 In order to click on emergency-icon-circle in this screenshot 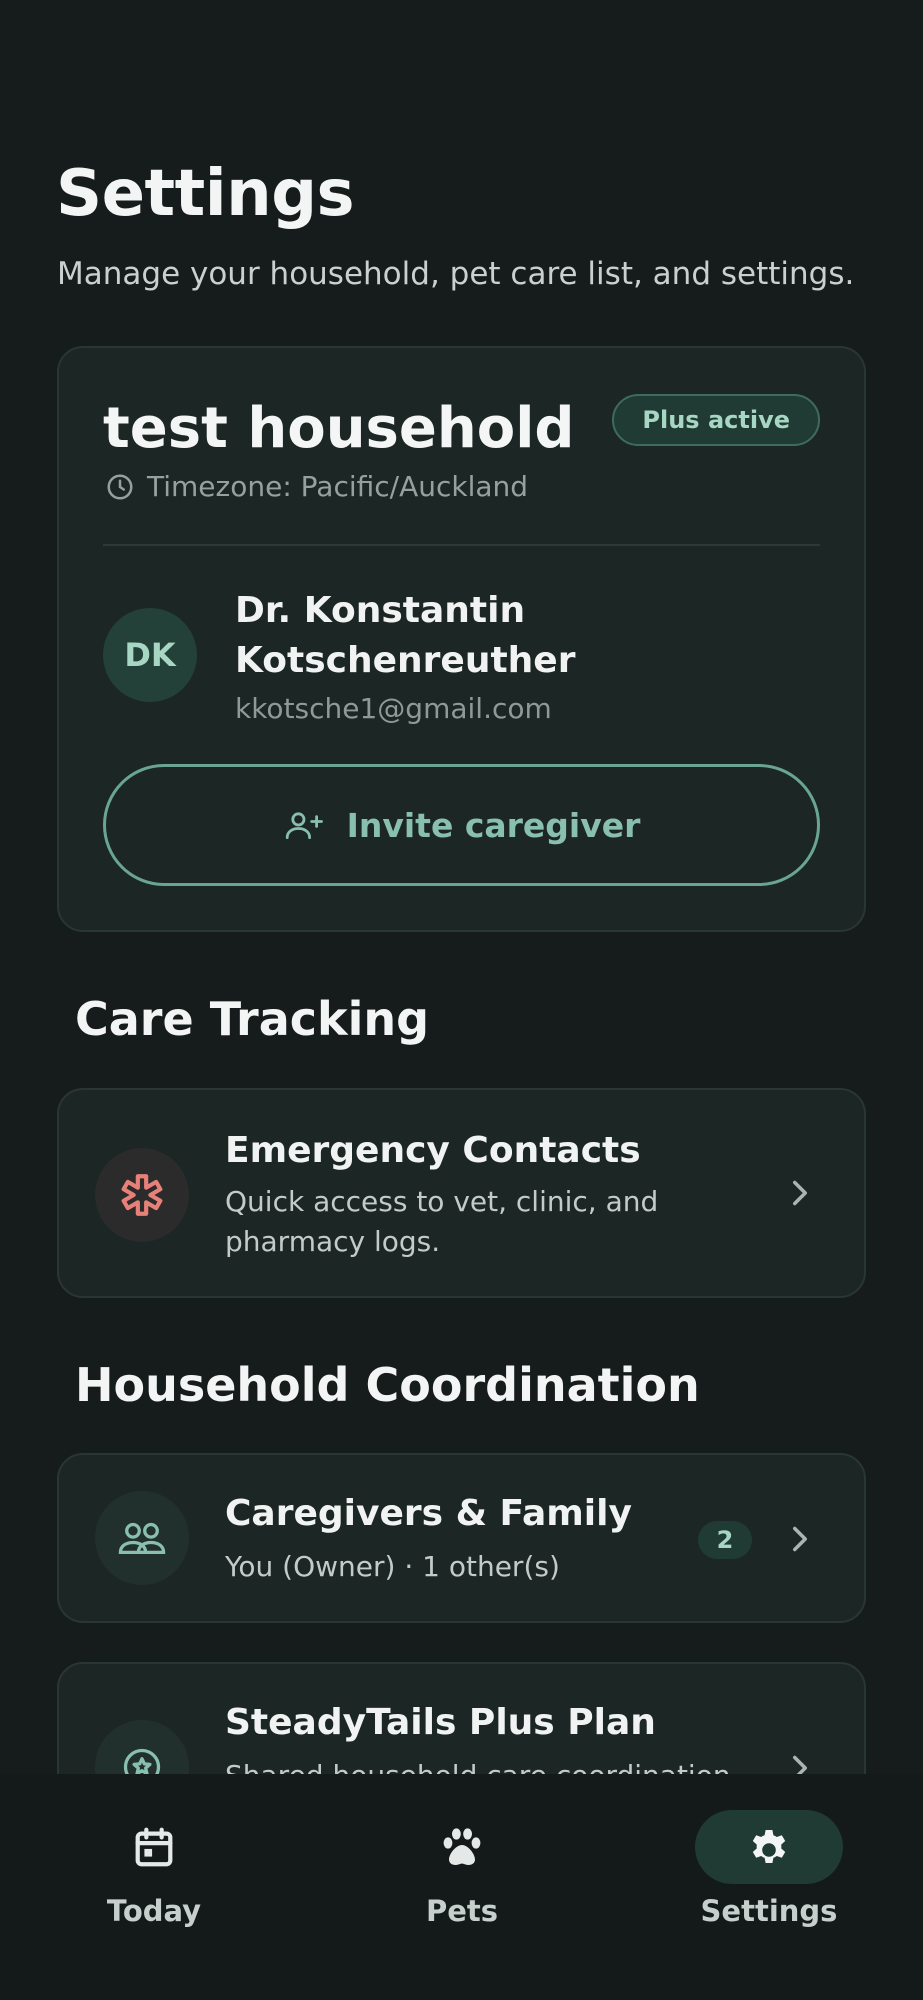, I will do `click(142, 1195)`.